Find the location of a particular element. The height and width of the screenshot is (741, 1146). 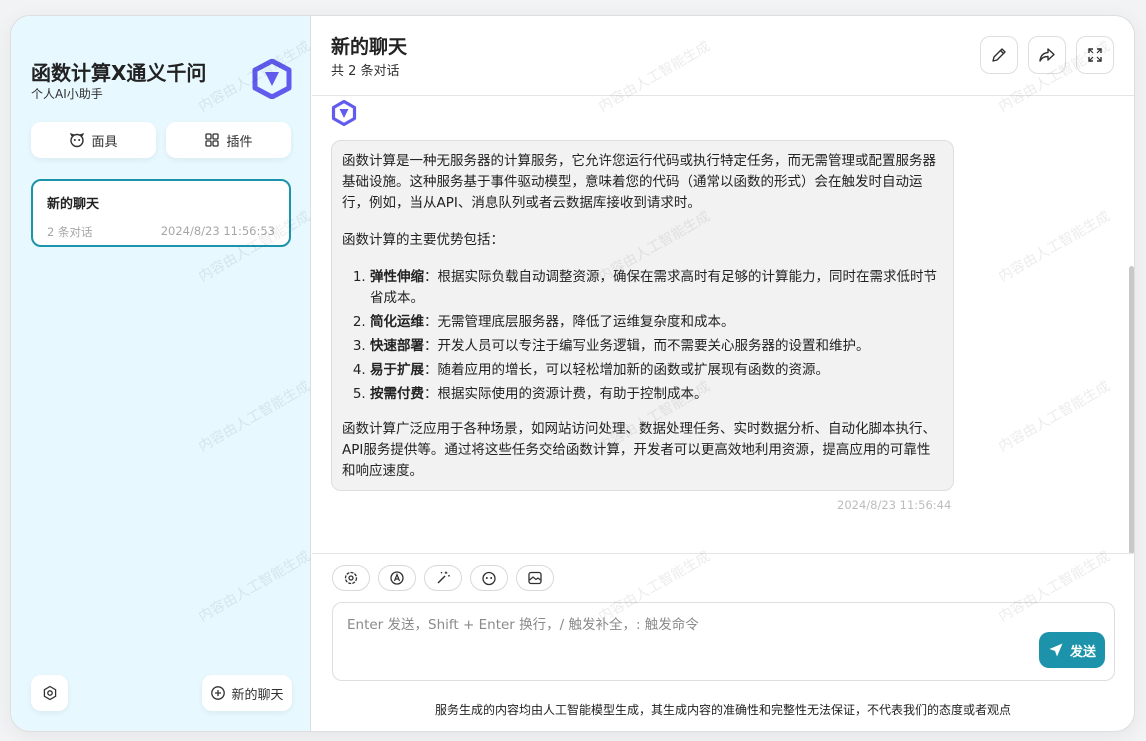

new-chat-button: 新的聊天 is located at coordinates (247, 693).